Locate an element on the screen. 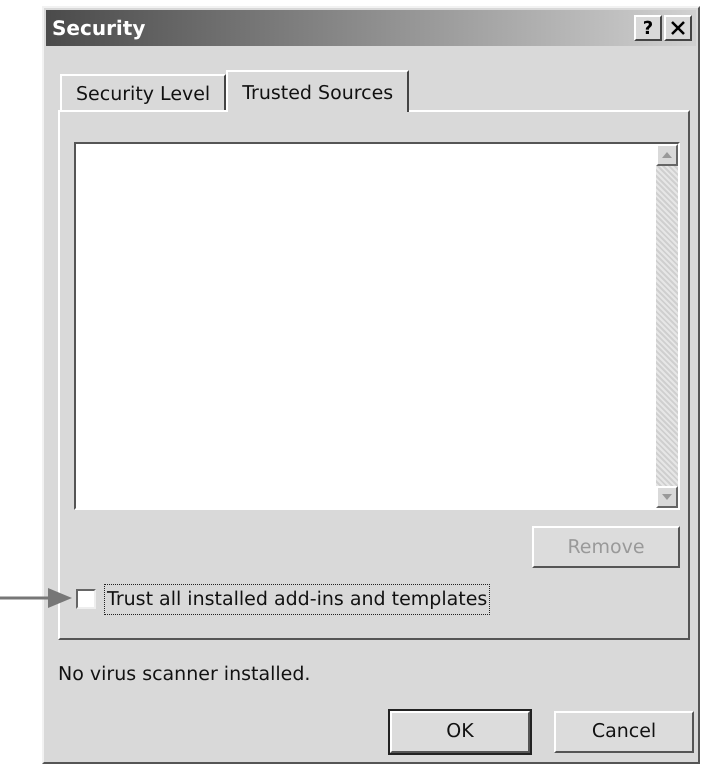 This screenshot has height=768, width=705. tab: Trusted Sources is located at coordinates (318, 91).